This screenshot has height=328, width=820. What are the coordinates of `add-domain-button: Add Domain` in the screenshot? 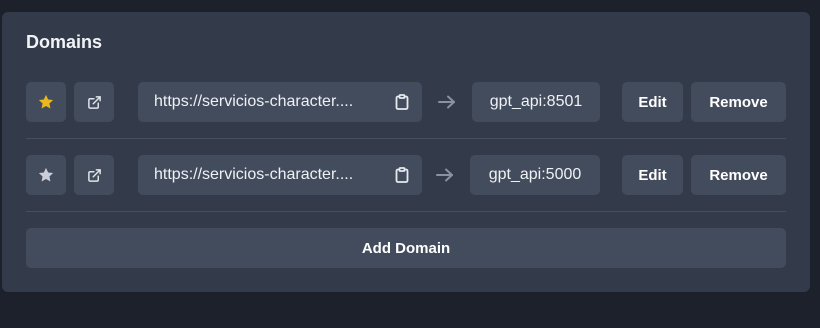 It's located at (406, 248).